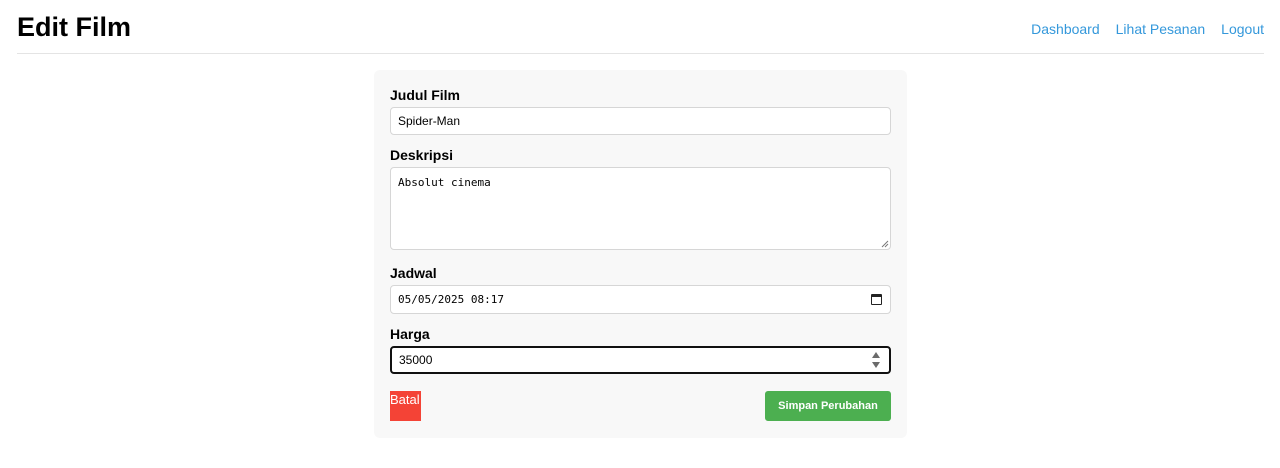 Image resolution: width=1280 pixels, height=468 pixels. I want to click on price-label: Harga, so click(410, 334).